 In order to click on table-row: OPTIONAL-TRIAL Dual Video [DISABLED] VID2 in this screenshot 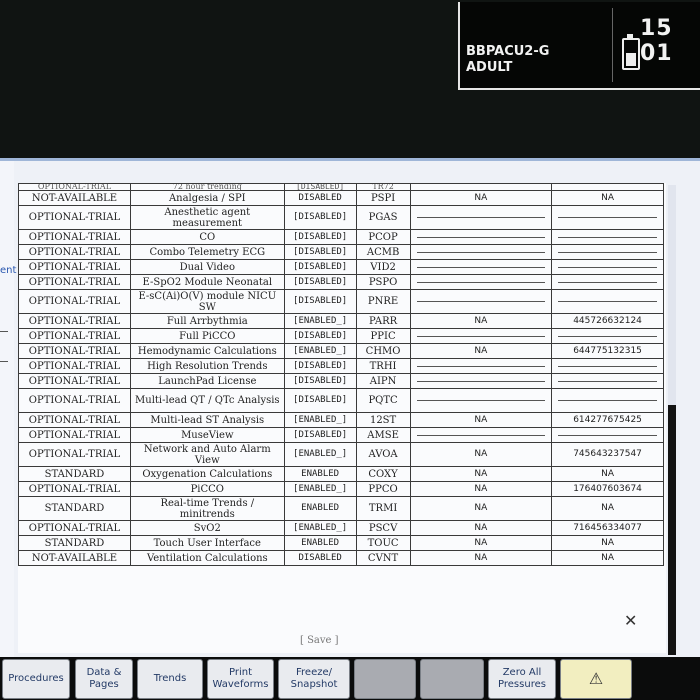, I will do `click(341, 267)`.